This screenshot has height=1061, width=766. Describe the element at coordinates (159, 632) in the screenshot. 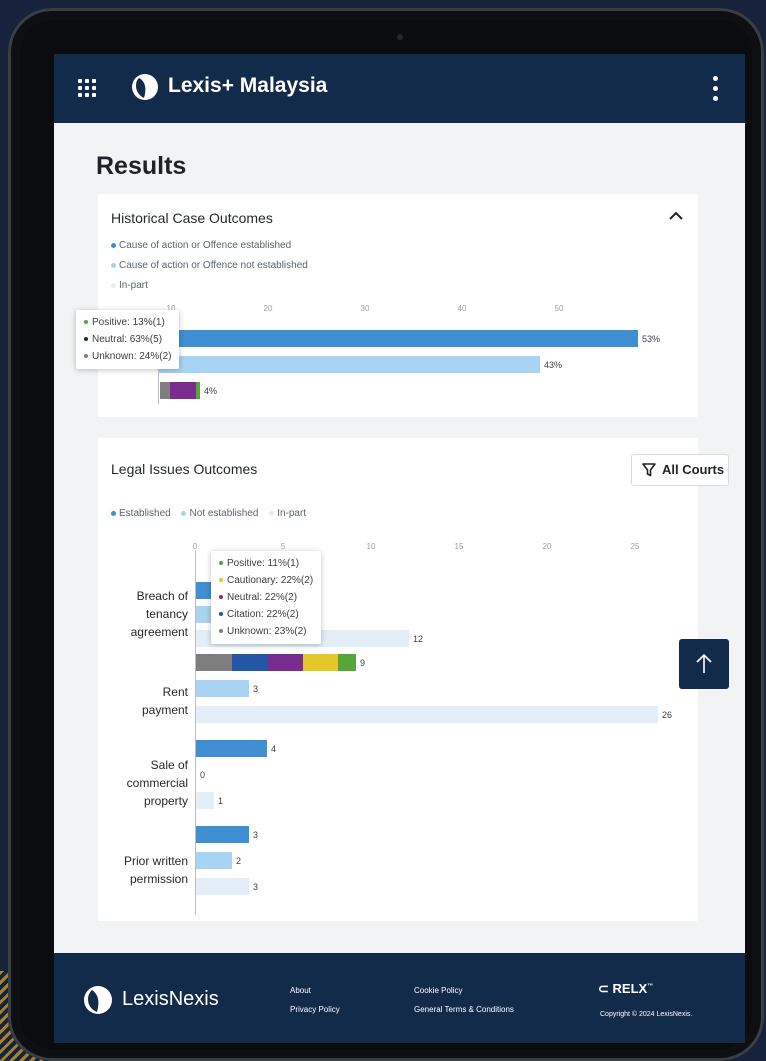

I see `category-label-line: agreement` at that location.